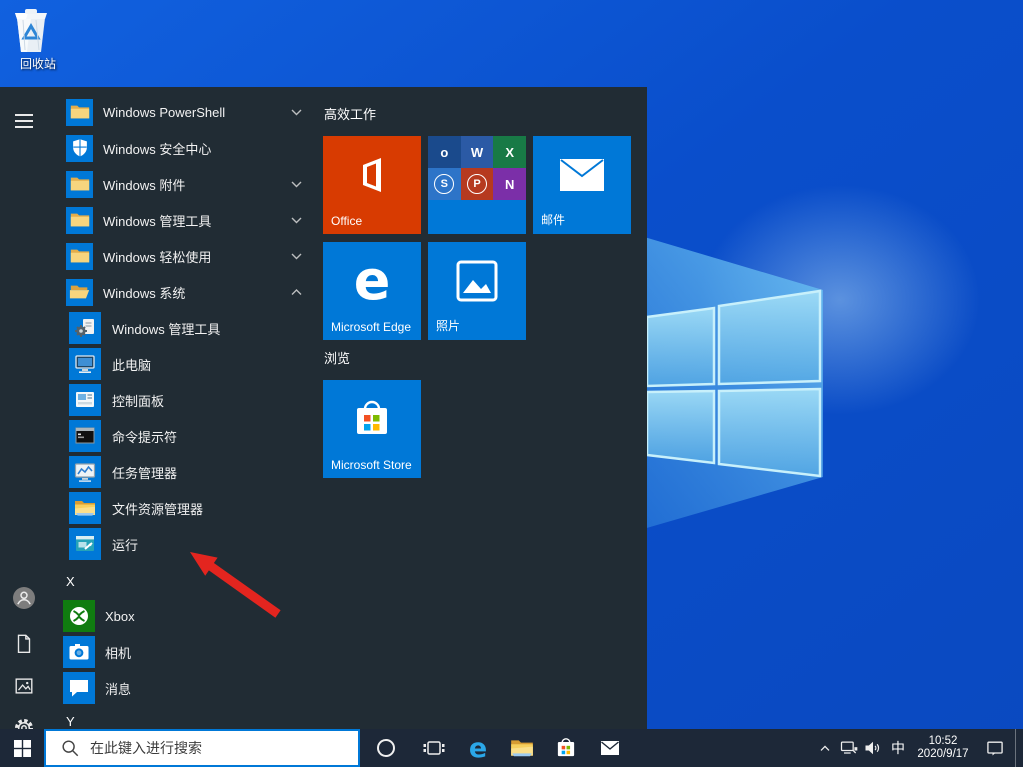  What do you see at coordinates (582, 175) in the screenshot?
I see `mail-icon` at bounding box center [582, 175].